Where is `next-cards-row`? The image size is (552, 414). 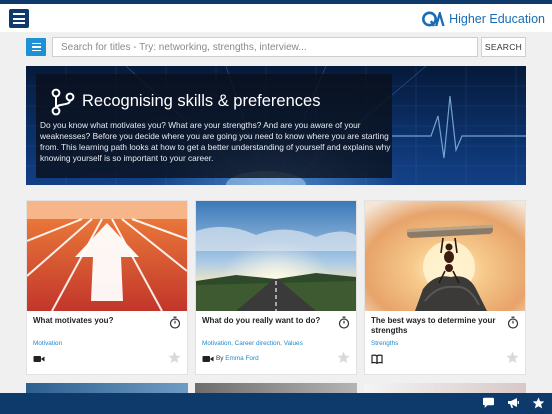
next-cards-row is located at coordinates (276, 388).